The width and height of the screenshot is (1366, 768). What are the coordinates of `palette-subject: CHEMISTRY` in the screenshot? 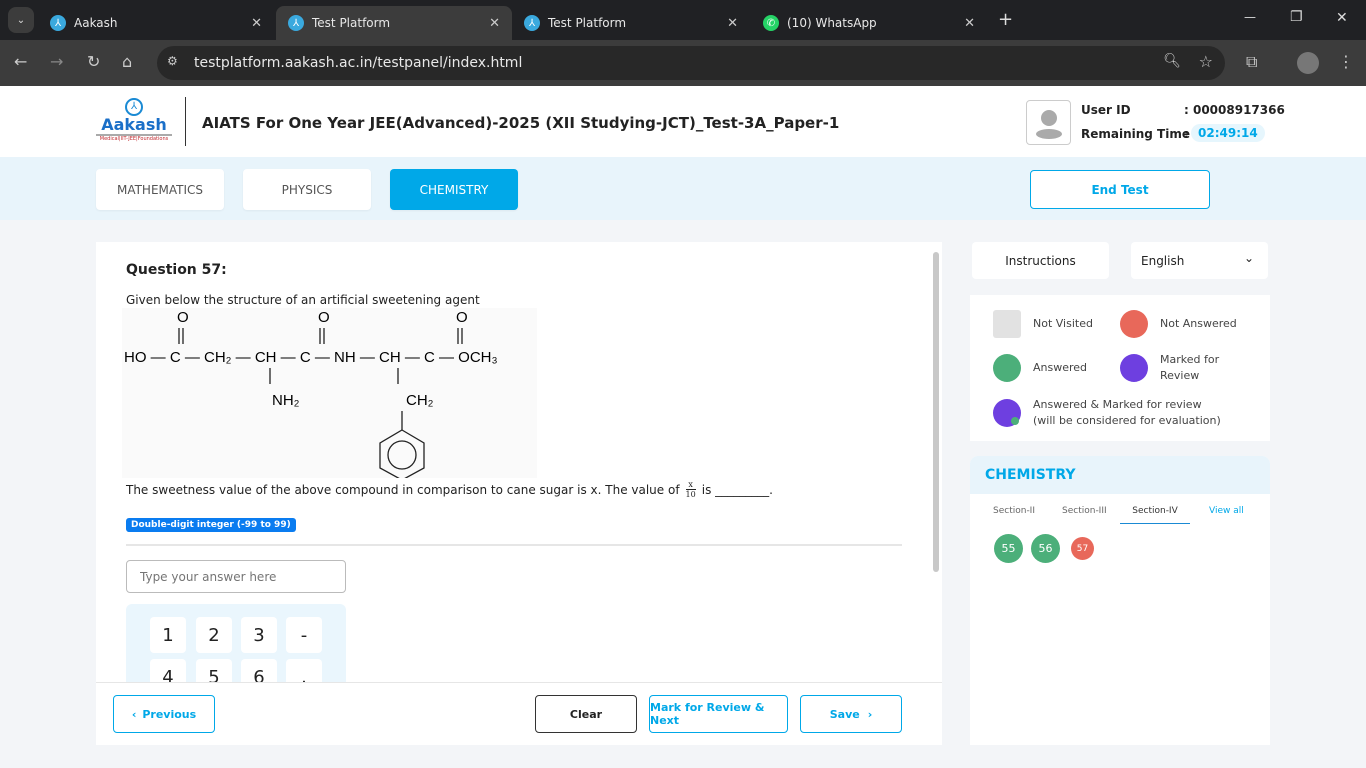 It's located at (1120, 475).